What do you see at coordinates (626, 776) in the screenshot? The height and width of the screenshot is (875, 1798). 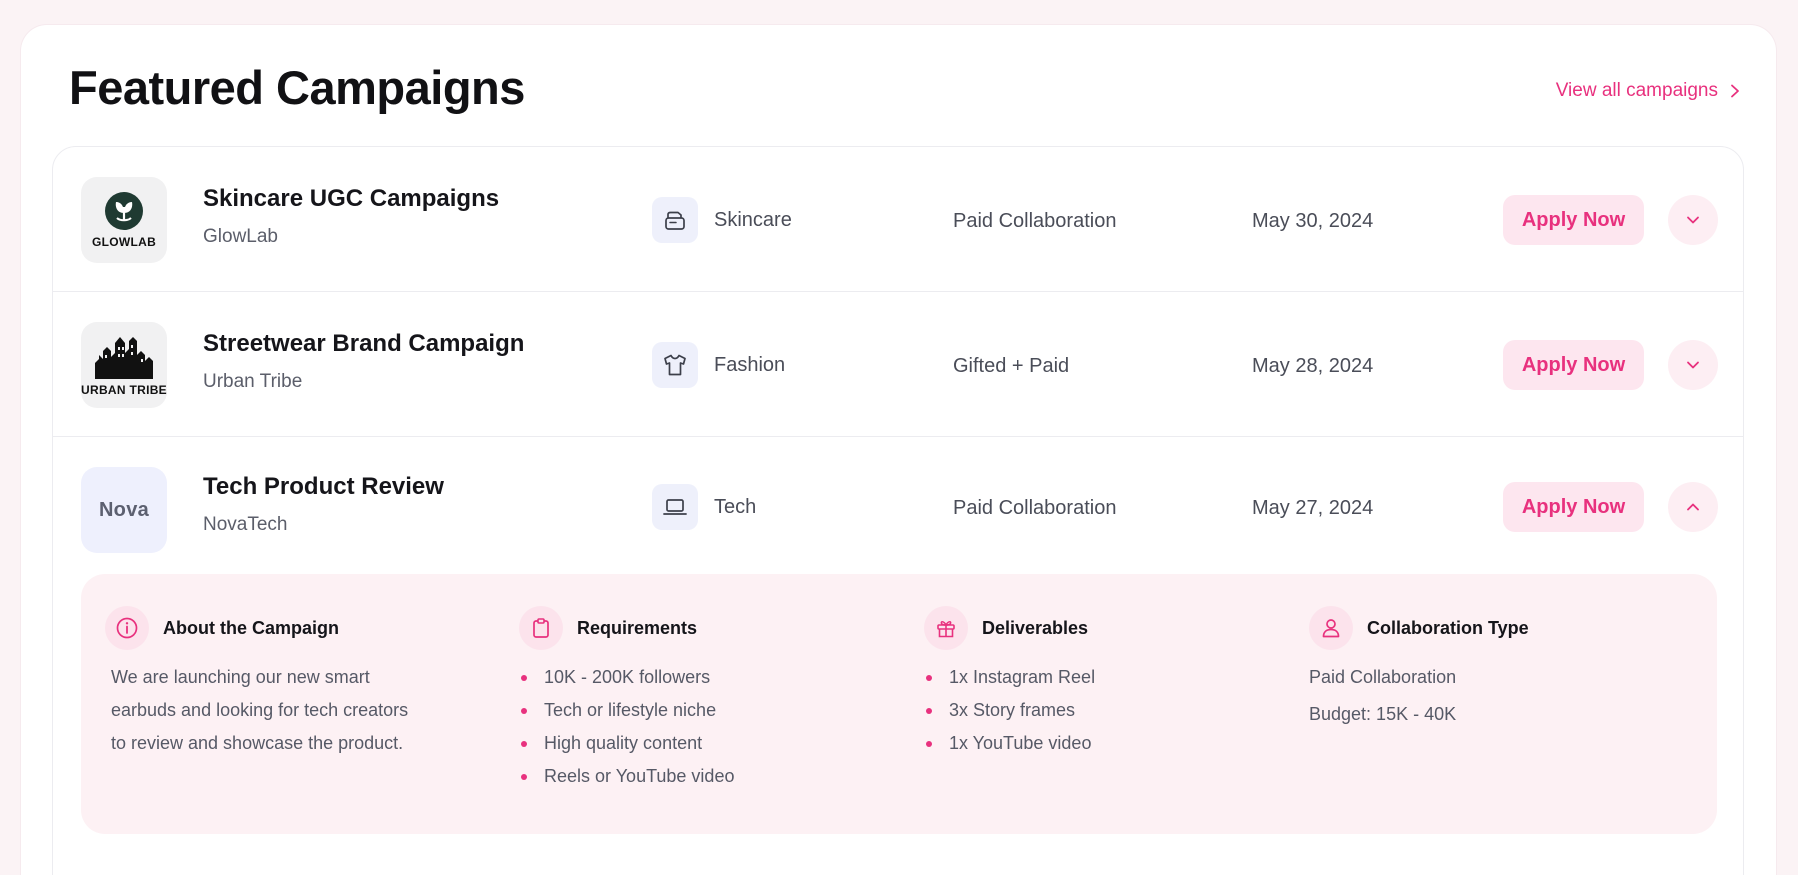 I see `requirement-item: Reels or YouTube video` at bounding box center [626, 776].